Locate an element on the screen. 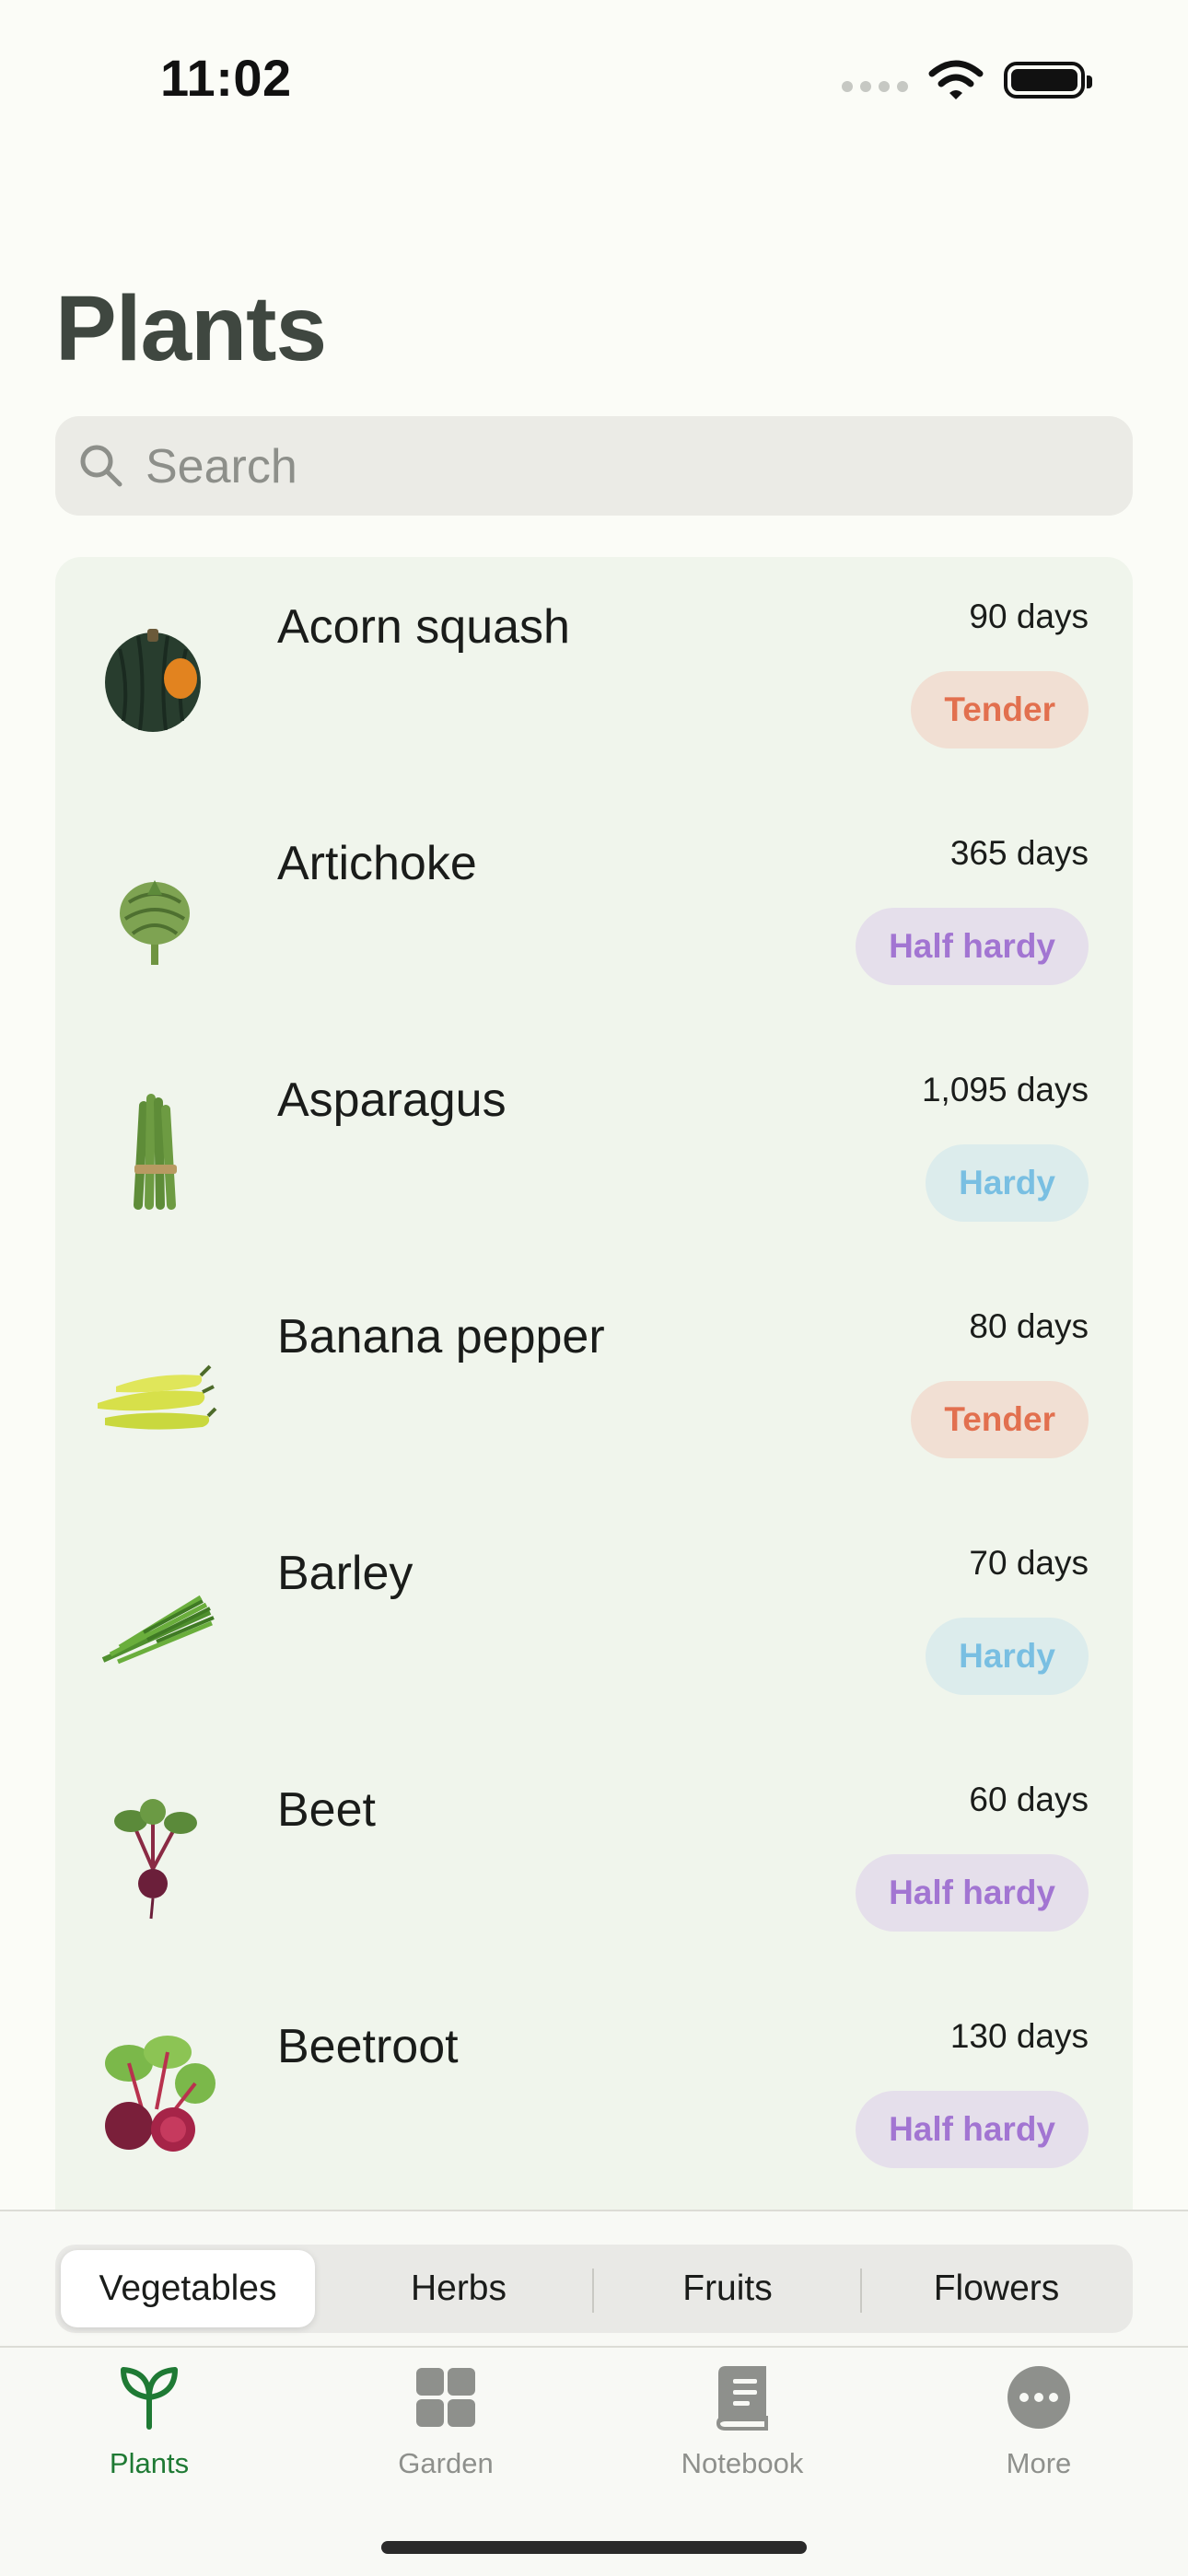 This screenshot has height=2576, width=1188. plant-days: 130 days is located at coordinates (1019, 2036).